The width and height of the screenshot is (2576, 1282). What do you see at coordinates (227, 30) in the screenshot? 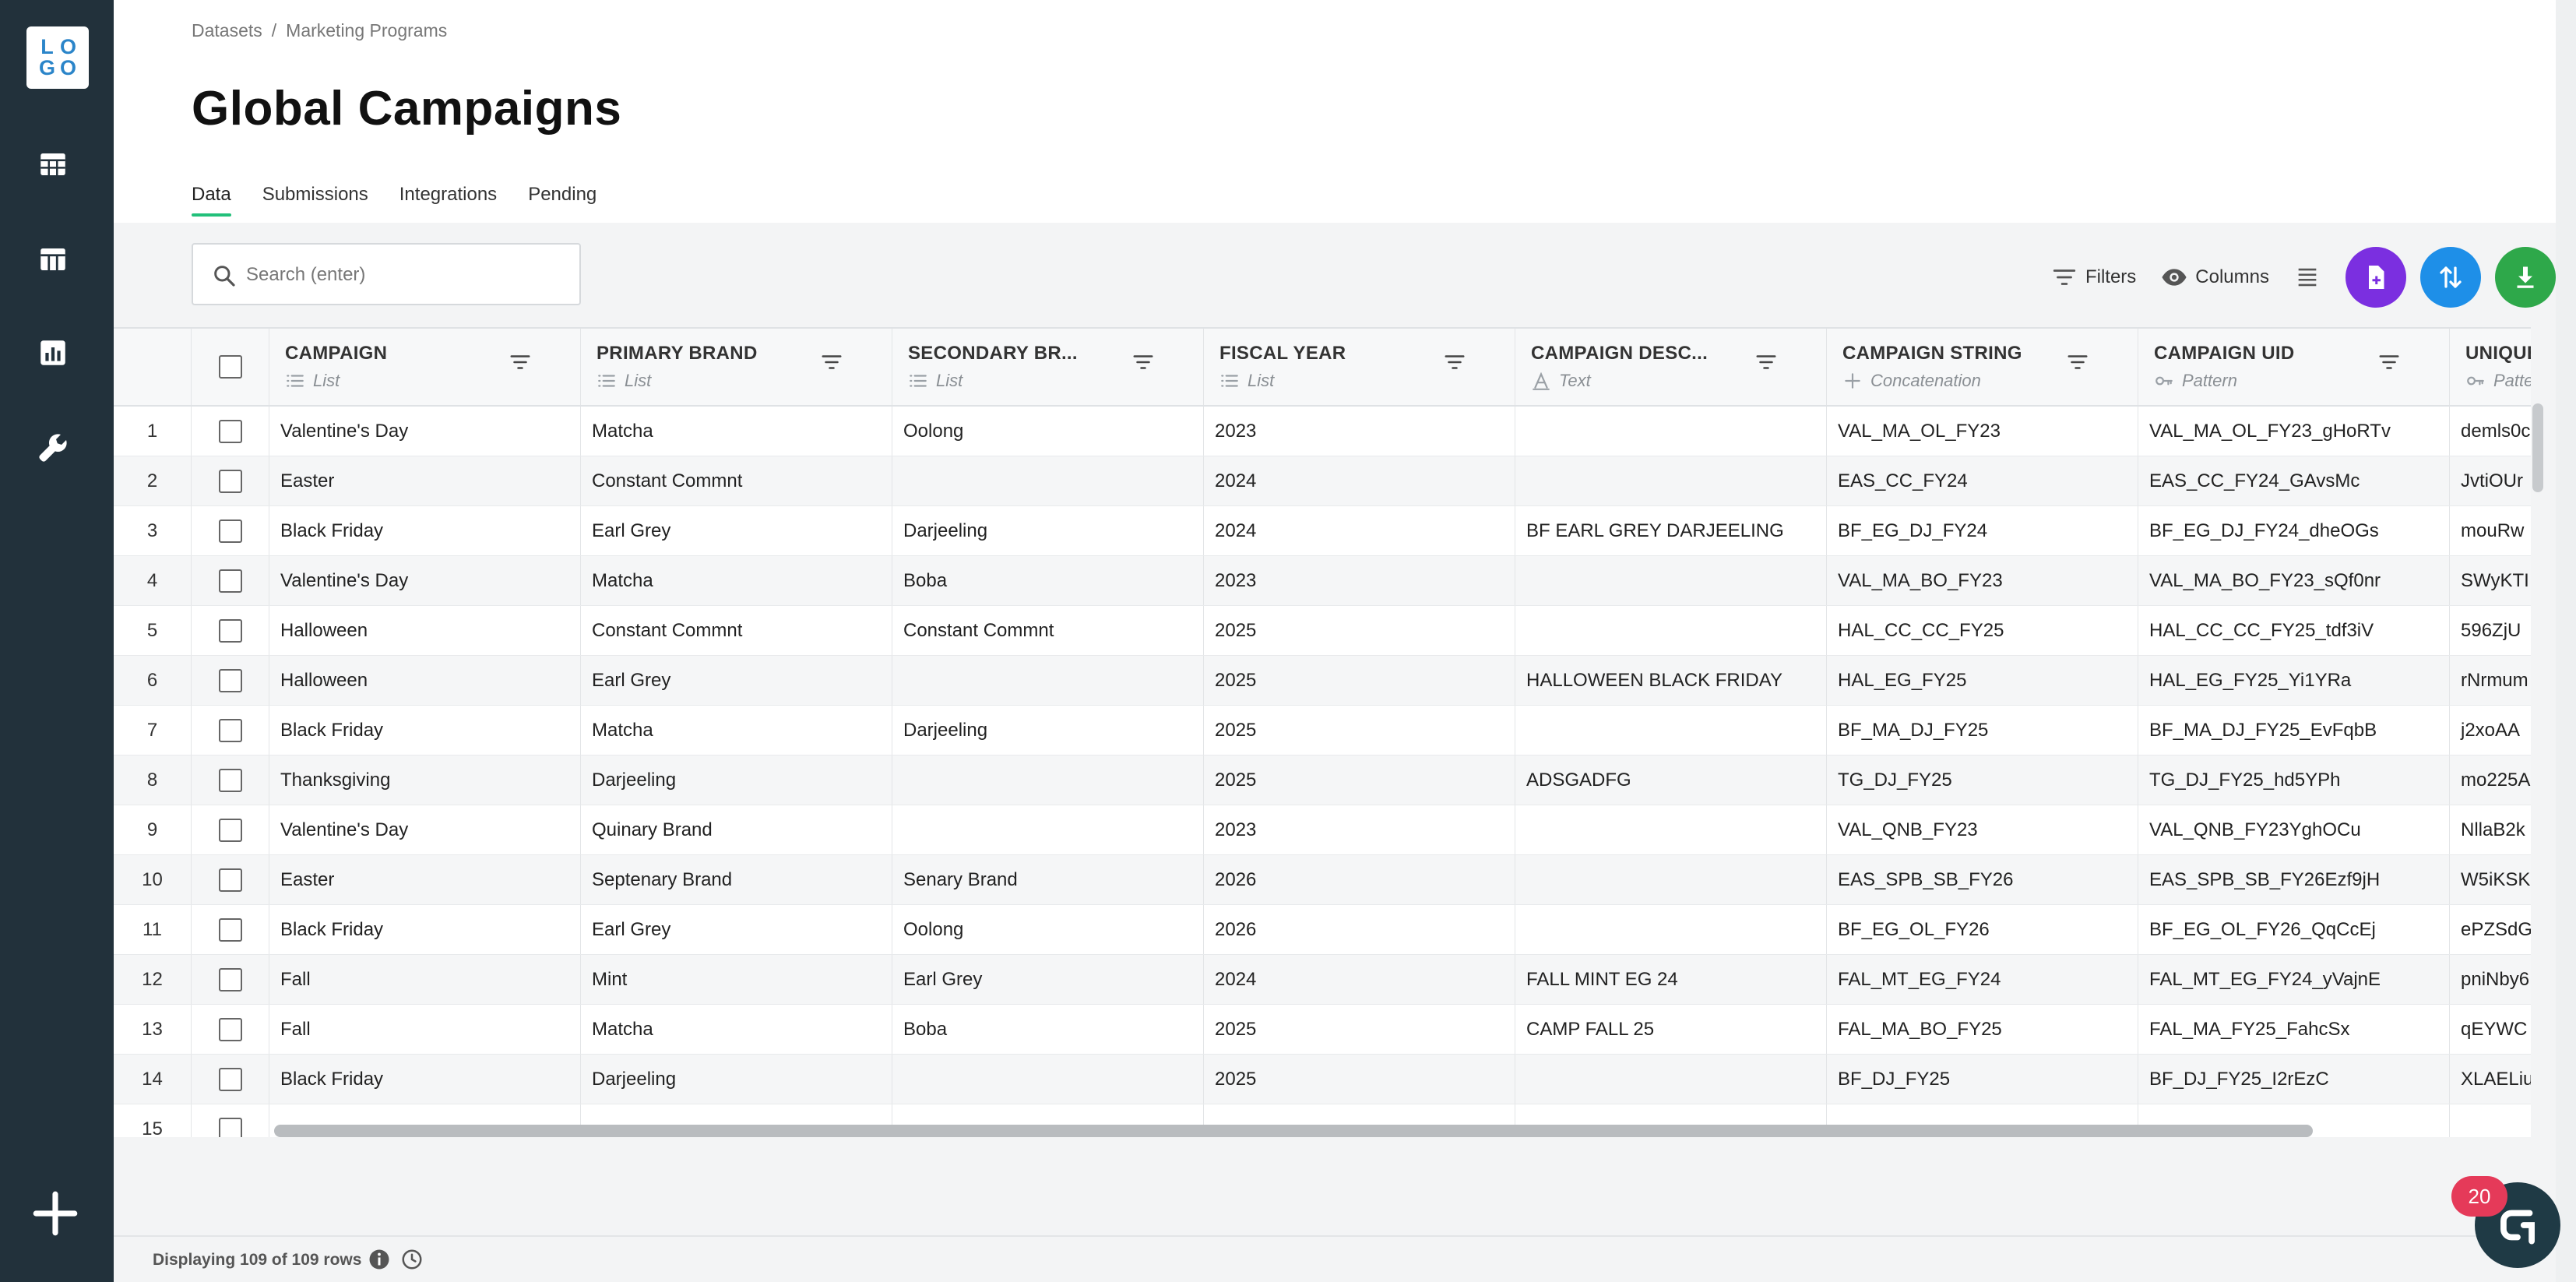
I see `breadcrumb-datasets: Datasets` at bounding box center [227, 30].